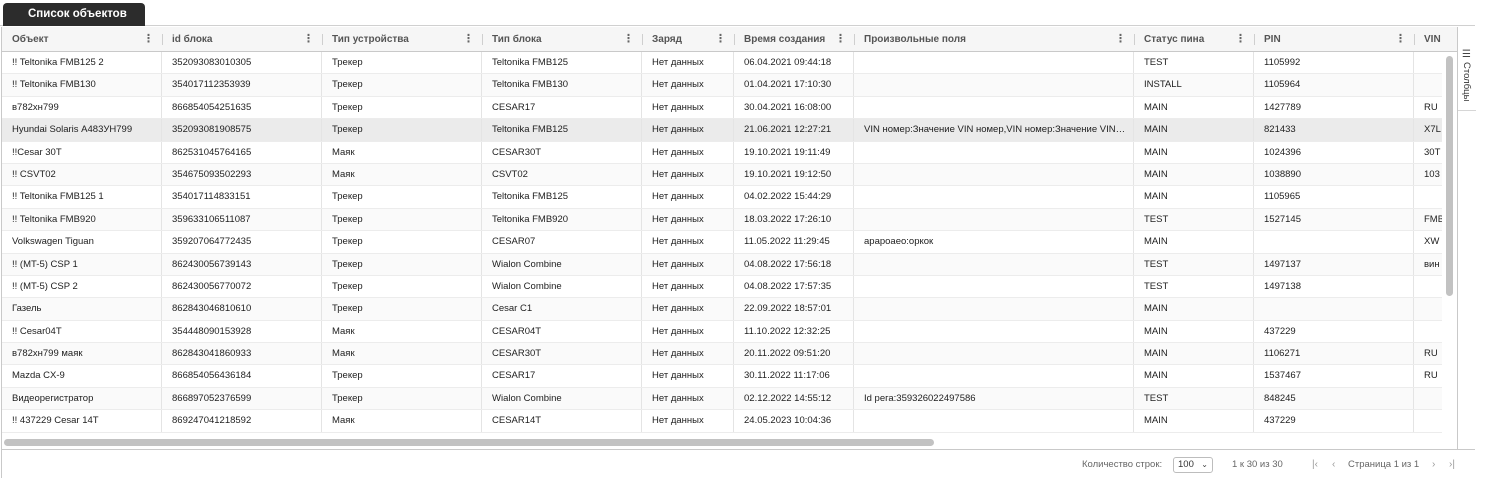  Describe the element at coordinates (794, 331) in the screenshot. I see `cell-created-time: 11.10.2022 12:32:25` at that location.